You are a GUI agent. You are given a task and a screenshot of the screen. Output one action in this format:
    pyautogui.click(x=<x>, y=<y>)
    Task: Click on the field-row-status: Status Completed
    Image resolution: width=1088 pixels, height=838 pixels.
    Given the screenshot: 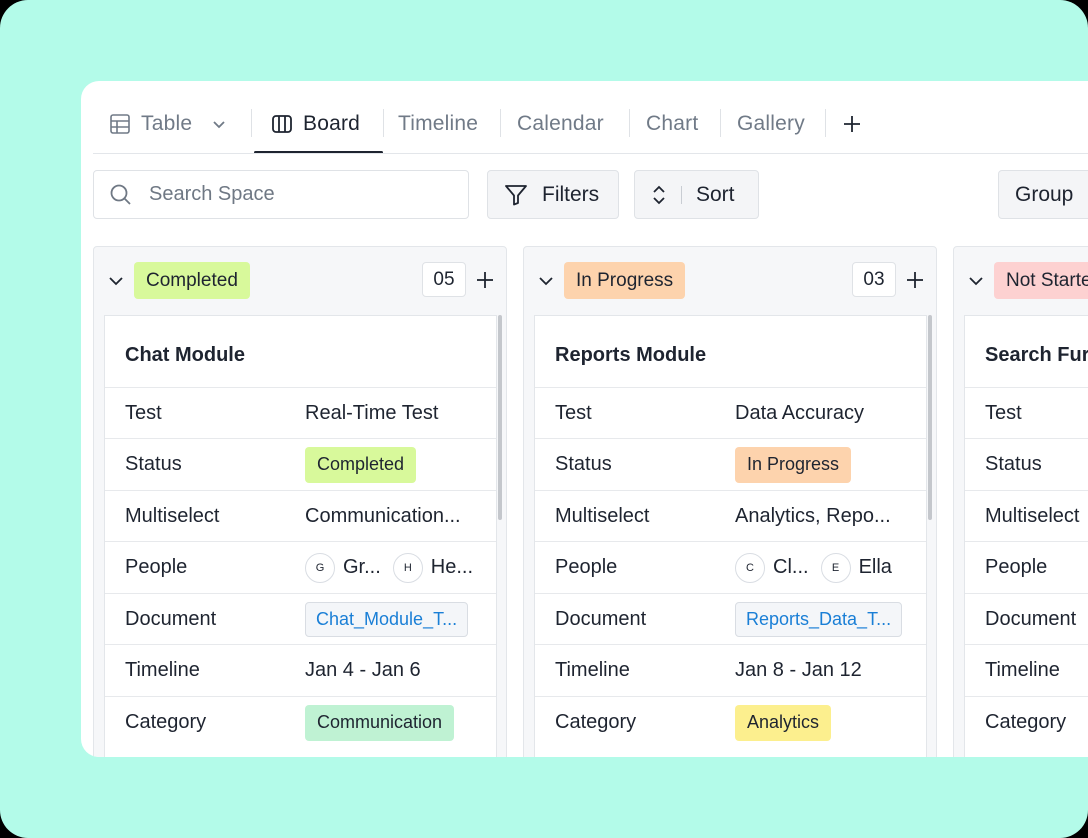 What is the action you would take?
    pyautogui.click(x=300, y=464)
    